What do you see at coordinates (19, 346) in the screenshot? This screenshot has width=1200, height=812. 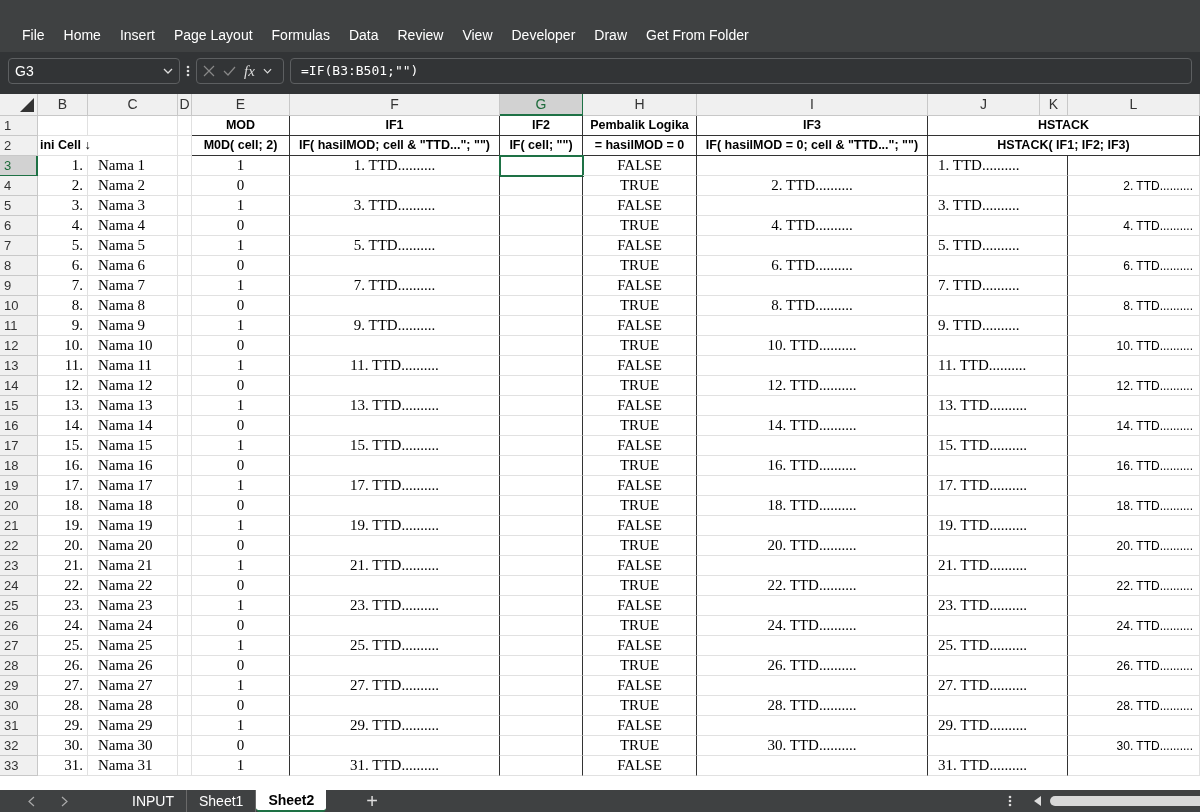 I see `row-header: 12` at bounding box center [19, 346].